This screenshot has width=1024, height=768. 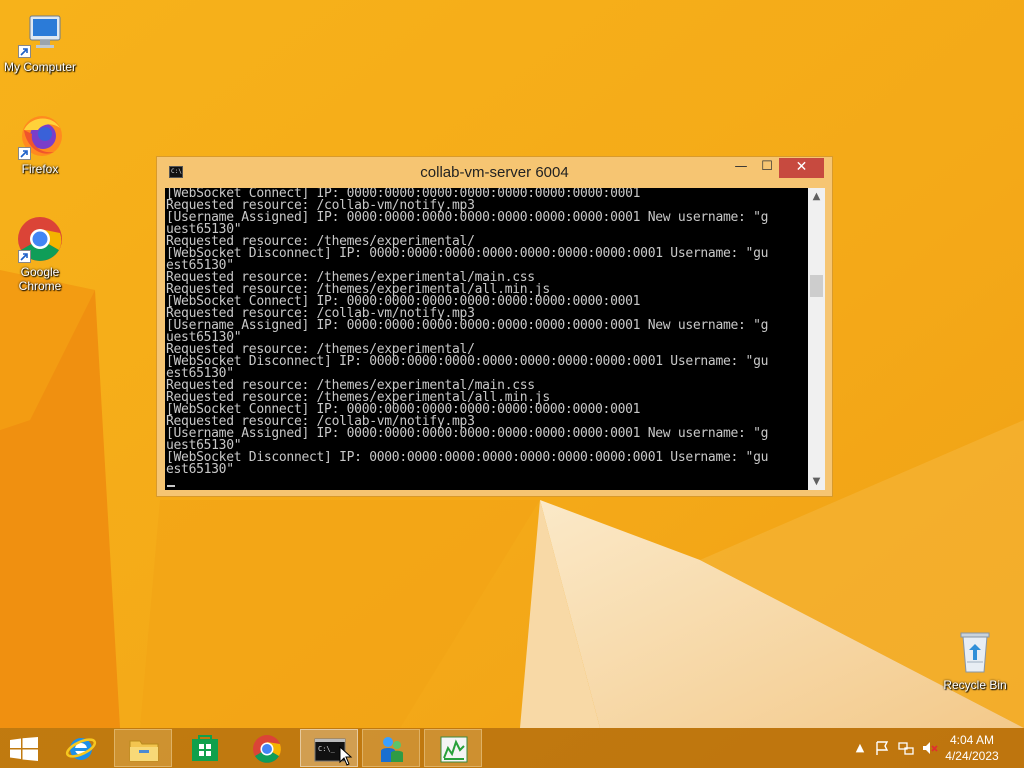 I want to click on taskbar-console: C:\_, so click(x=329, y=748).